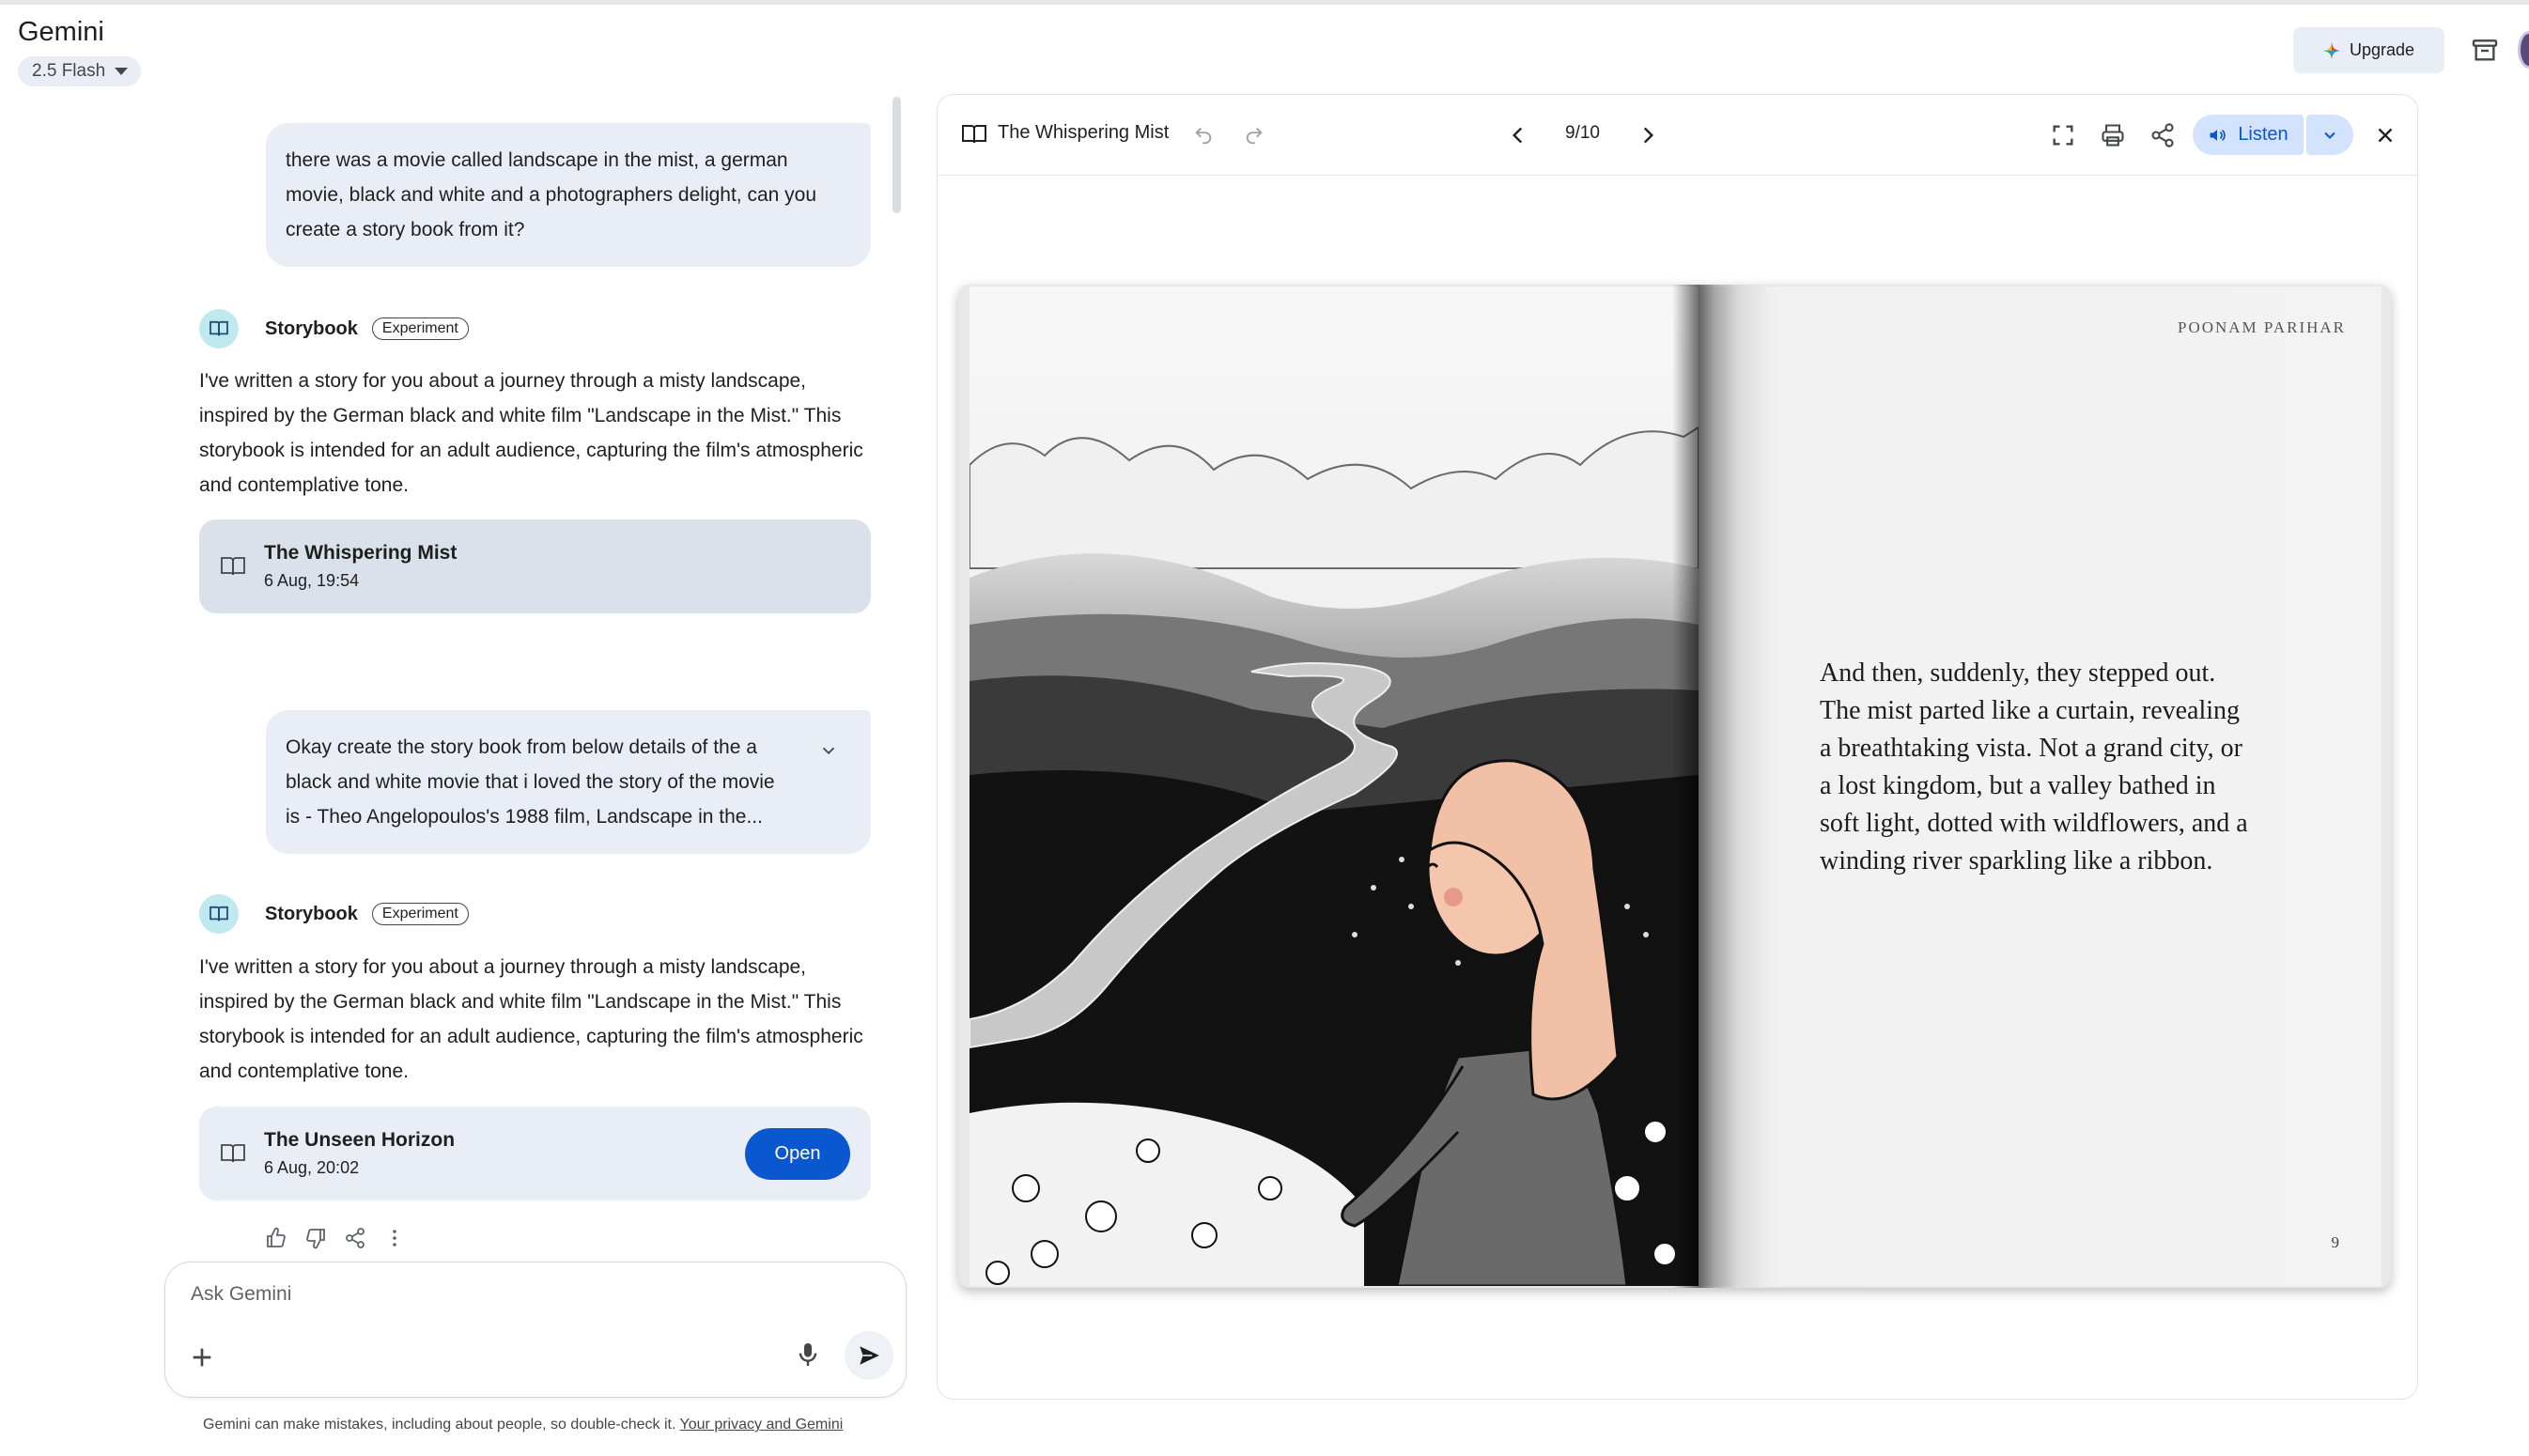 The image size is (2529, 1456). Describe the element at coordinates (312, 1167) in the screenshot. I see `story-card-date: 6 Aug, 20:02` at that location.